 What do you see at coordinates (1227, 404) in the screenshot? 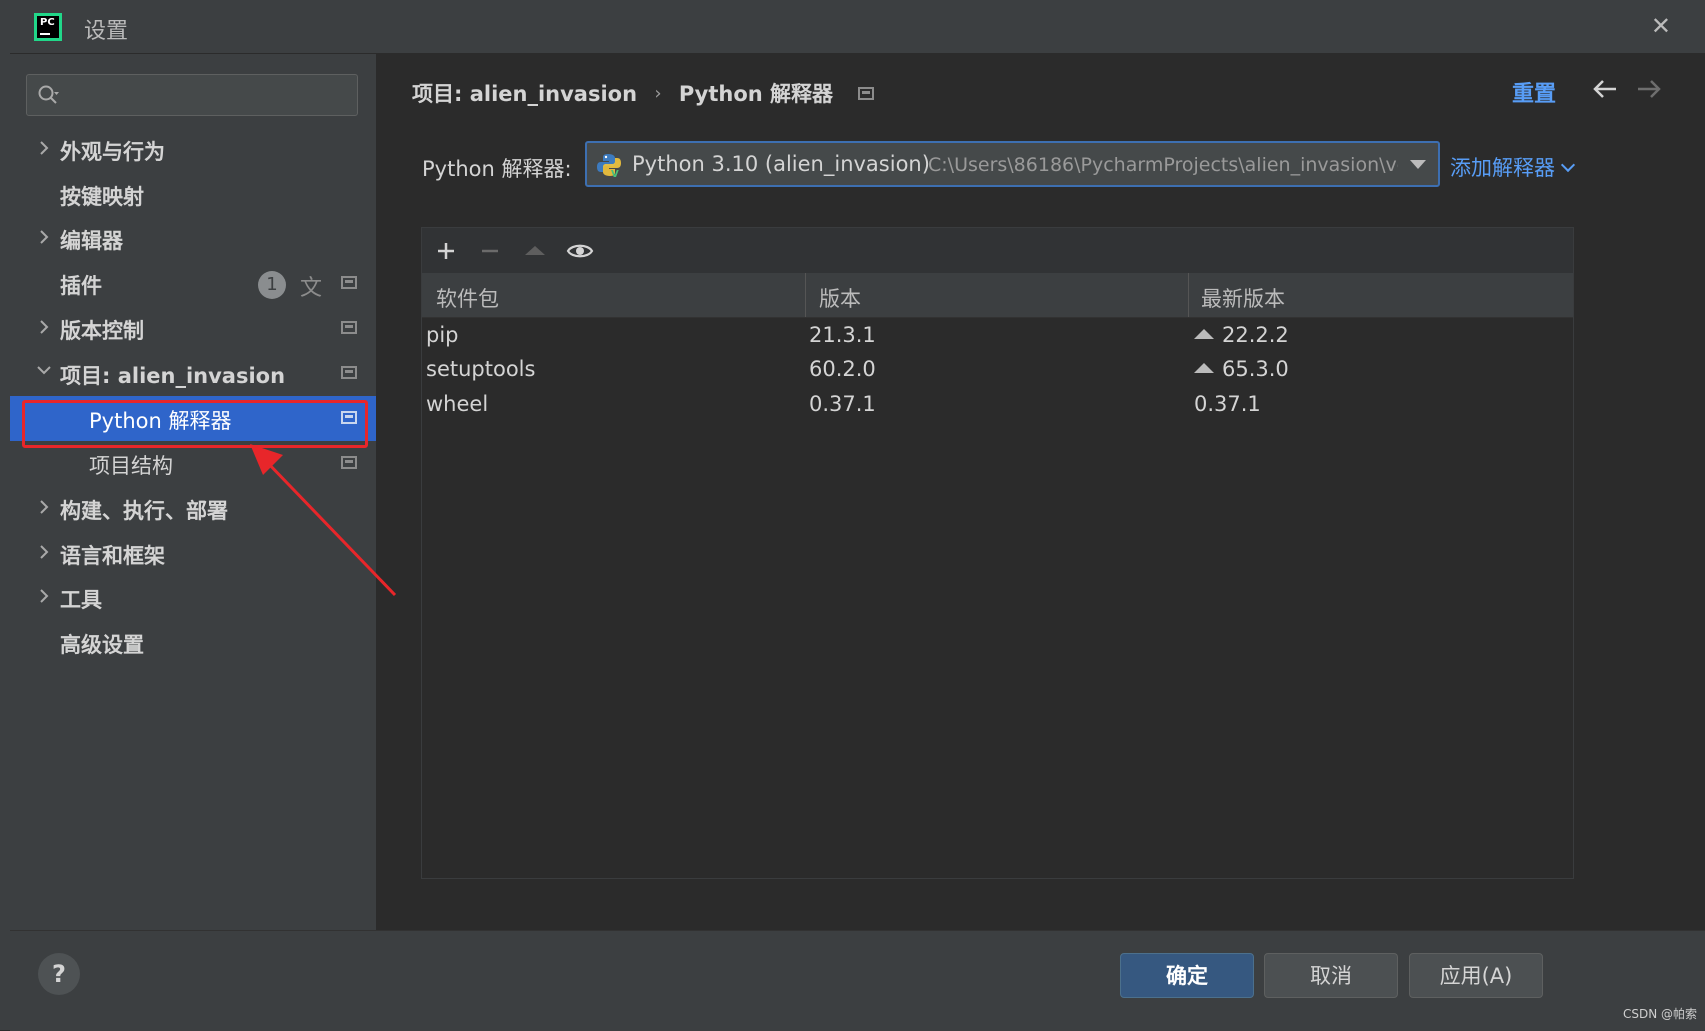
I see `package-latest: 0.37.1` at bounding box center [1227, 404].